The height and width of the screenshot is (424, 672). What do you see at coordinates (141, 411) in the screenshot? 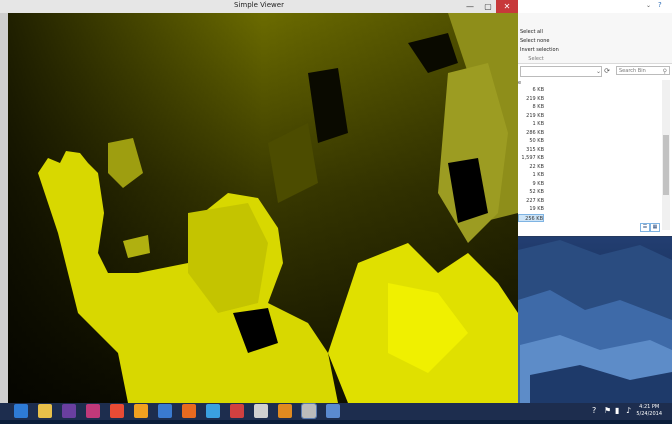
I see `winamp-icon` at bounding box center [141, 411].